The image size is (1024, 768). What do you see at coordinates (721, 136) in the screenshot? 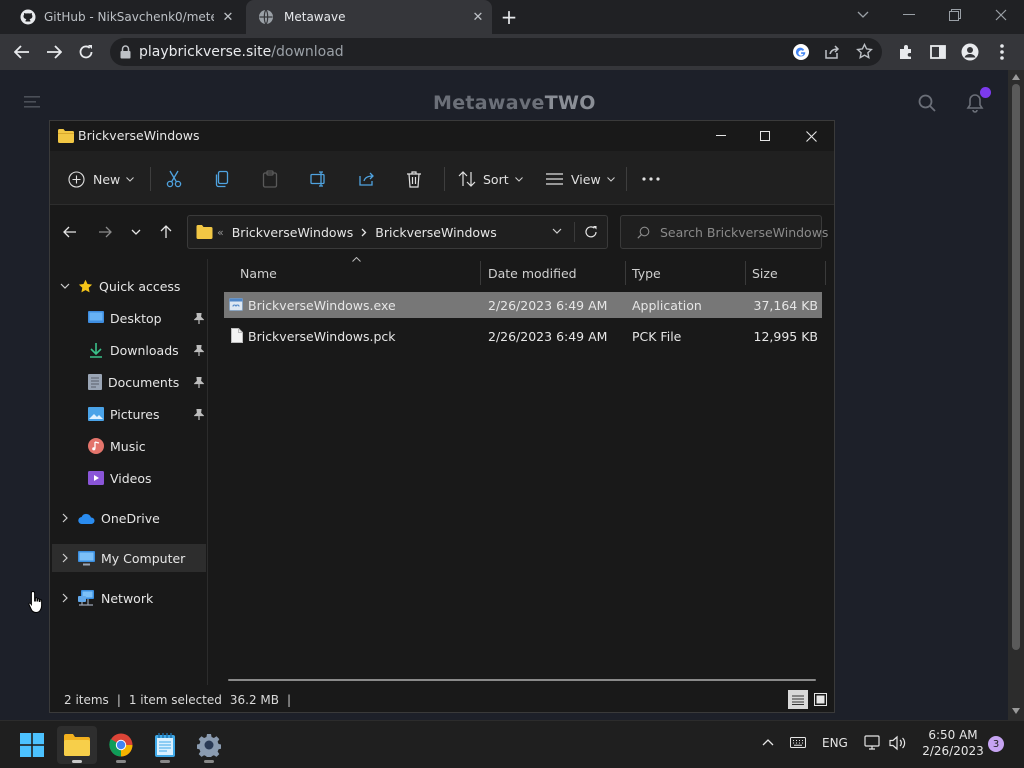
I see `explorer-minimize-button` at bounding box center [721, 136].